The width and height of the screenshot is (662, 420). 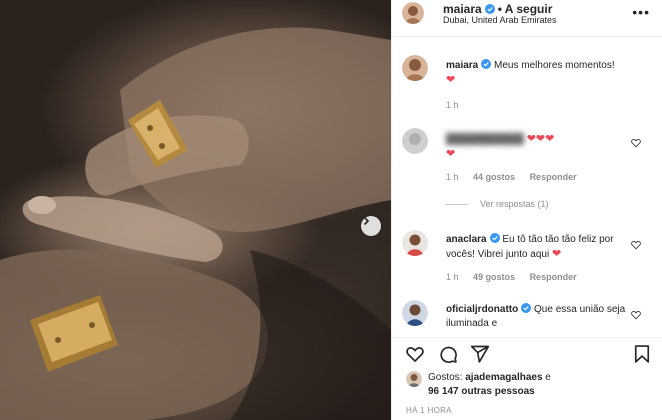 What do you see at coordinates (517, 177) in the screenshot?
I see `comment-meta: 1 h 44 gostos Responder` at bounding box center [517, 177].